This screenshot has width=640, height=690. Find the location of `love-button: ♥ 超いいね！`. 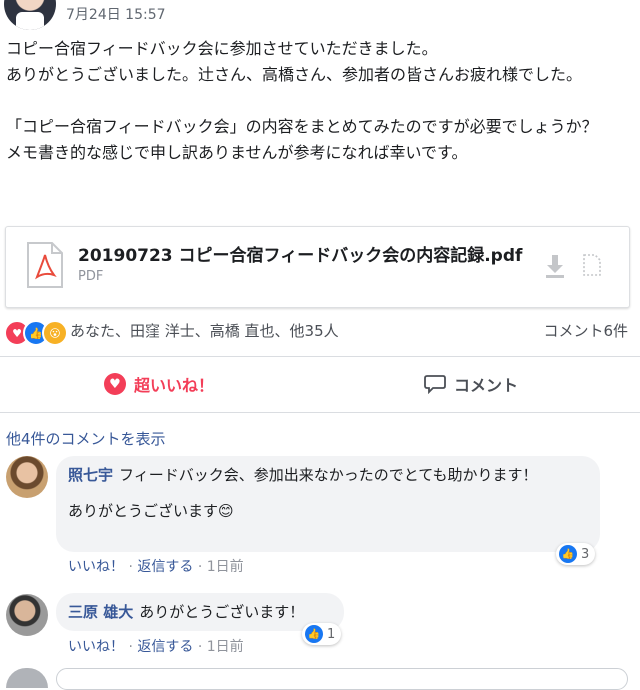

love-button: ♥ 超いいね！ is located at coordinates (159, 384).